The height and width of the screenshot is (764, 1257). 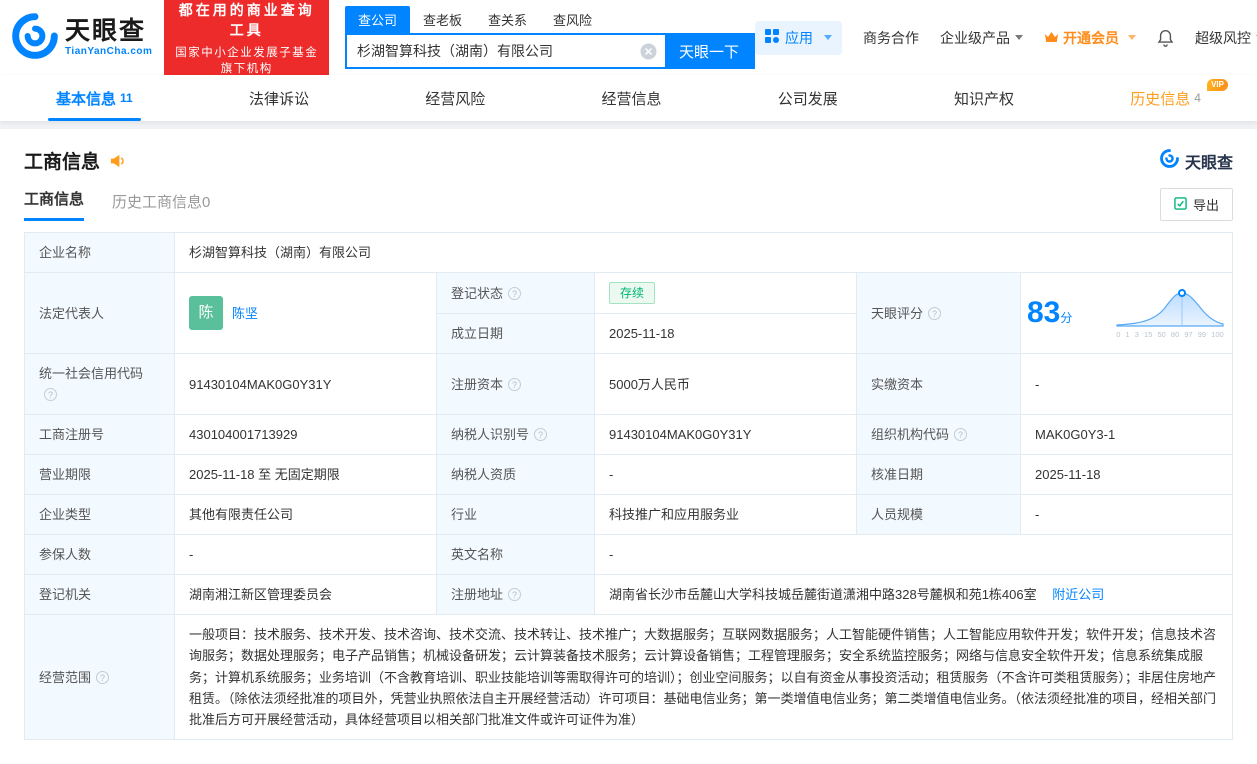 I want to click on tab-count: 4, so click(x=1197, y=98).